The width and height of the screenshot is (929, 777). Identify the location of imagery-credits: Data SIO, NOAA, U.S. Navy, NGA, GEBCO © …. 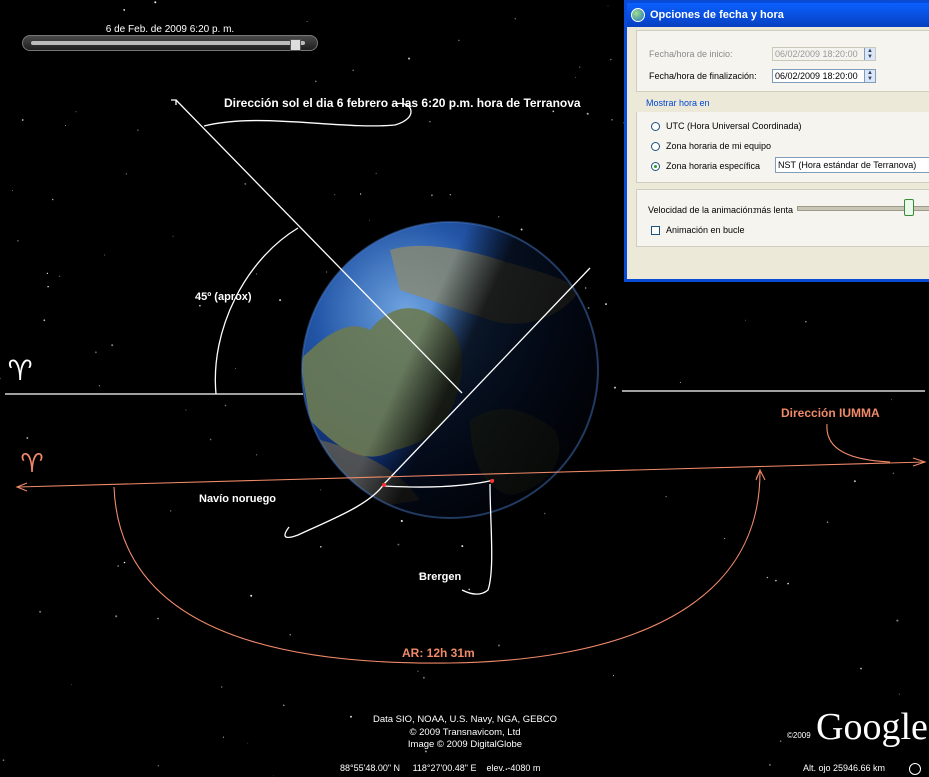
(465, 733).